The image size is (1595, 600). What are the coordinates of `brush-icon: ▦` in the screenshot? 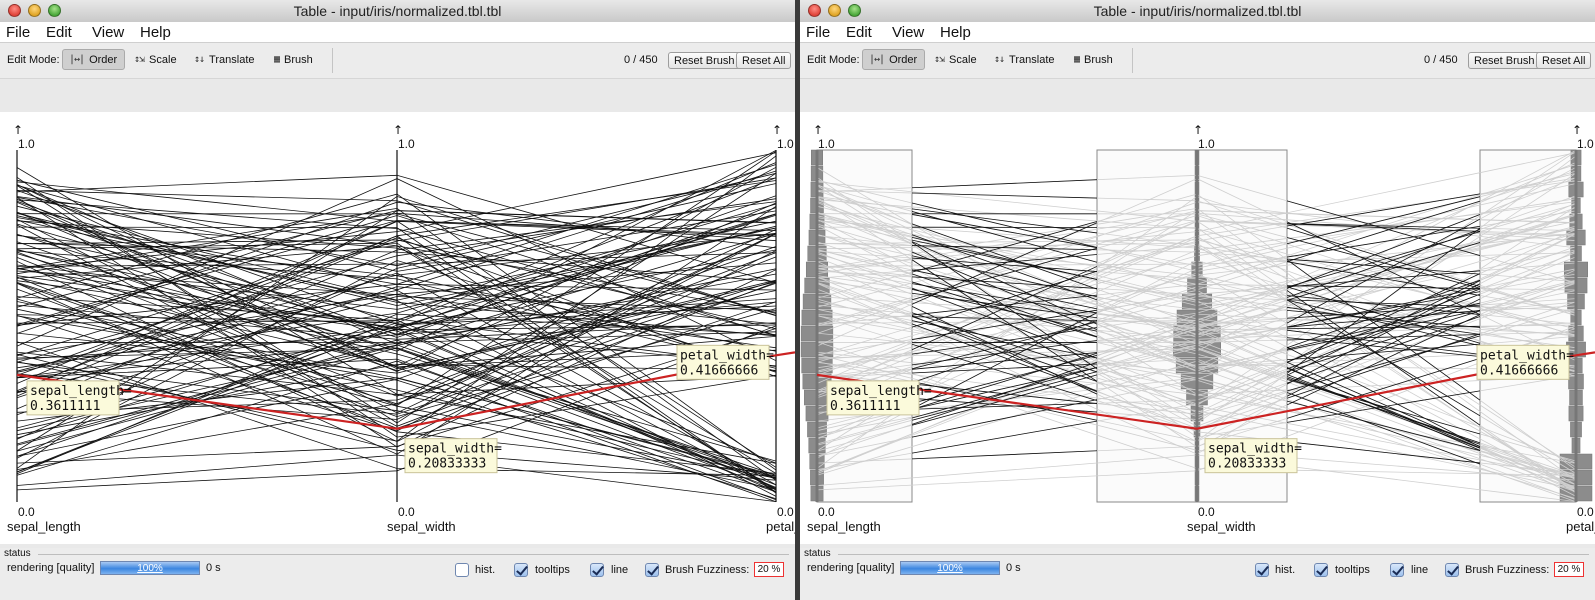 It's located at (277, 59).